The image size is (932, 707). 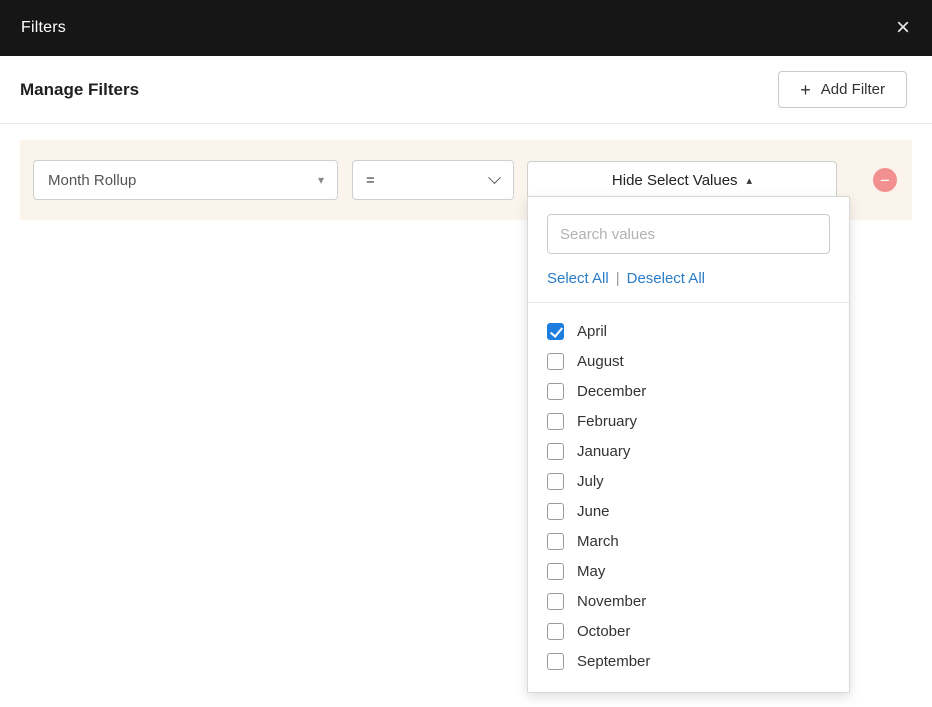 I want to click on select-all-link: Select All, so click(x=578, y=278).